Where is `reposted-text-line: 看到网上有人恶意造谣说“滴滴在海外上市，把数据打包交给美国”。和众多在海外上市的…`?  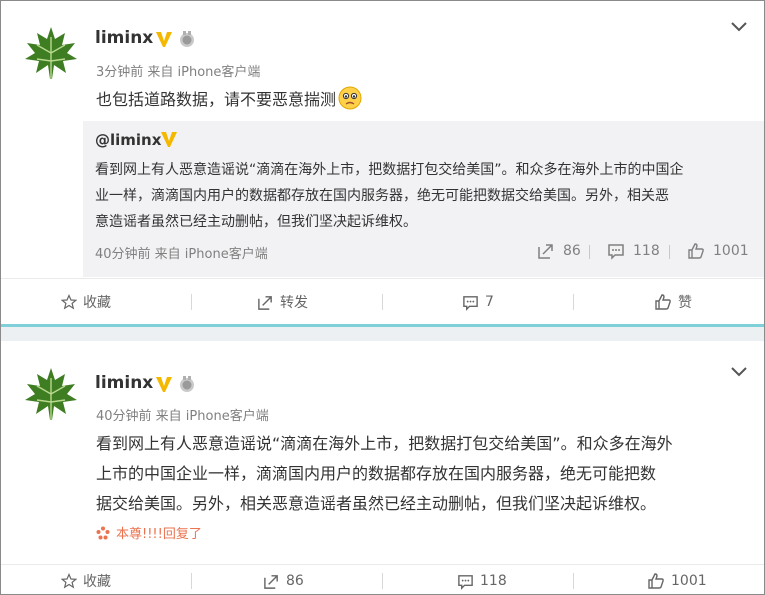 reposted-text-line: 看到网上有人恶意造谣说“滴滴在海外上市，把数据打包交给美国”。和众多在海外上市的… is located at coordinates (389, 170).